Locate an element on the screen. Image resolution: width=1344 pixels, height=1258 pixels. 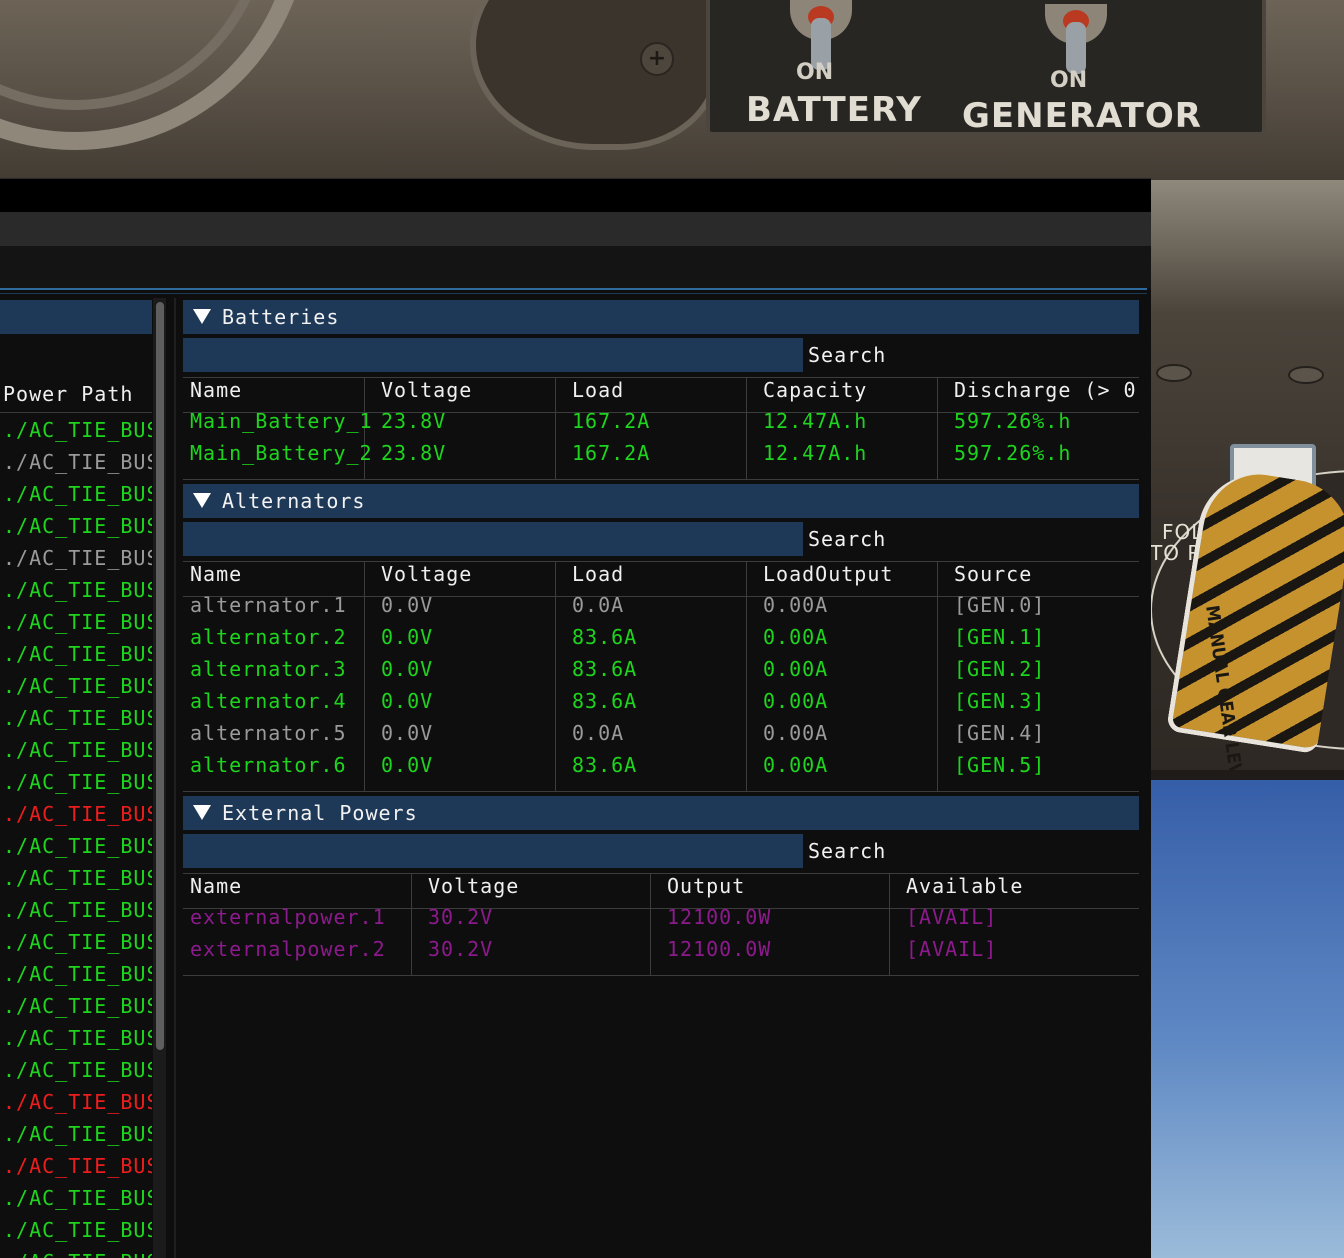
alternators-section-header: Alternators is located at coordinates (661, 501).